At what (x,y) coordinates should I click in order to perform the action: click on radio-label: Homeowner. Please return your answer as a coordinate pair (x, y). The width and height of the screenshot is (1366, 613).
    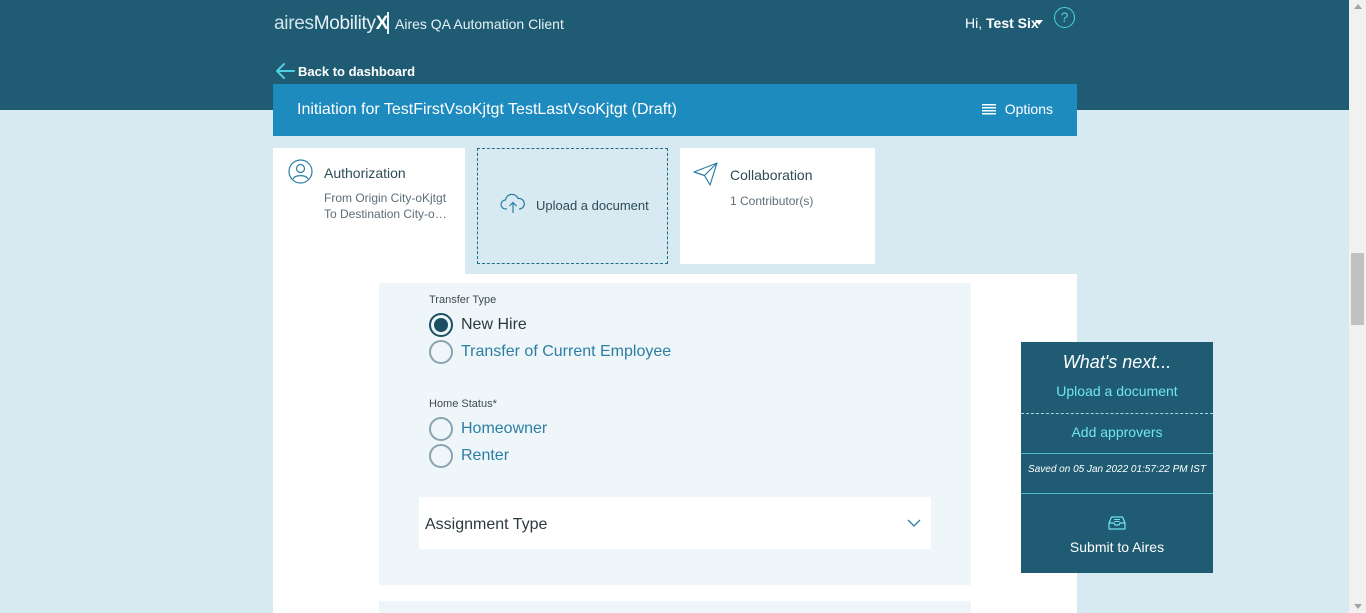
    Looking at the image, I should click on (504, 428).